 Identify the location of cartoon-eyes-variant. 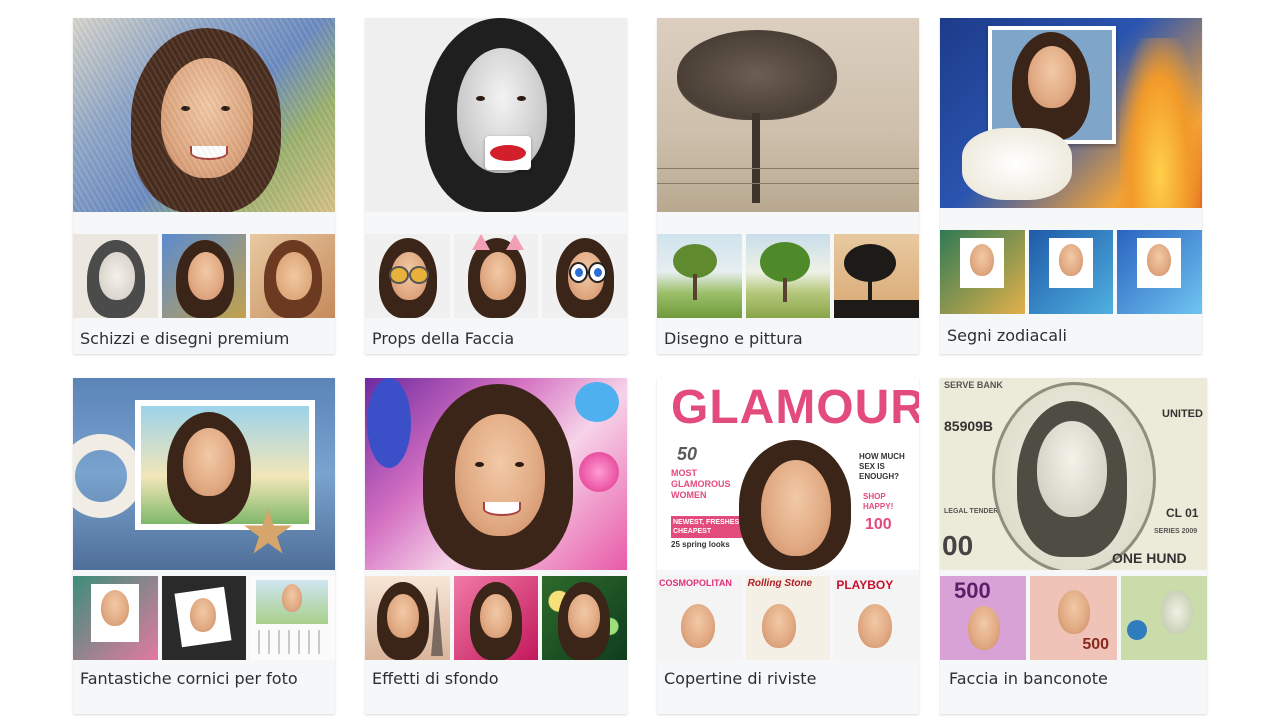
(584, 276).